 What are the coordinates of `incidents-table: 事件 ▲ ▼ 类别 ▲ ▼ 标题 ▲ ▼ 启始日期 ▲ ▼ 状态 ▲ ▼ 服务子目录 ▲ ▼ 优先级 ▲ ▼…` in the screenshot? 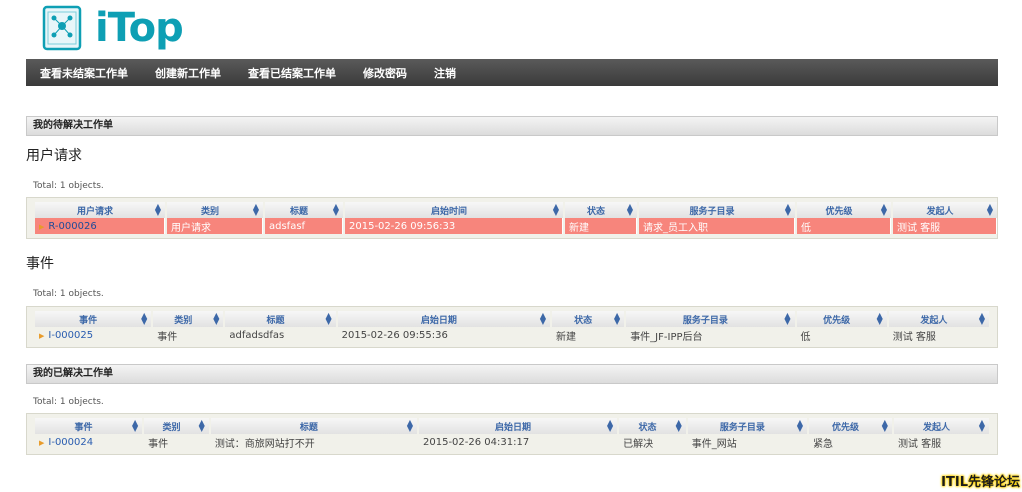 It's located at (512, 327).